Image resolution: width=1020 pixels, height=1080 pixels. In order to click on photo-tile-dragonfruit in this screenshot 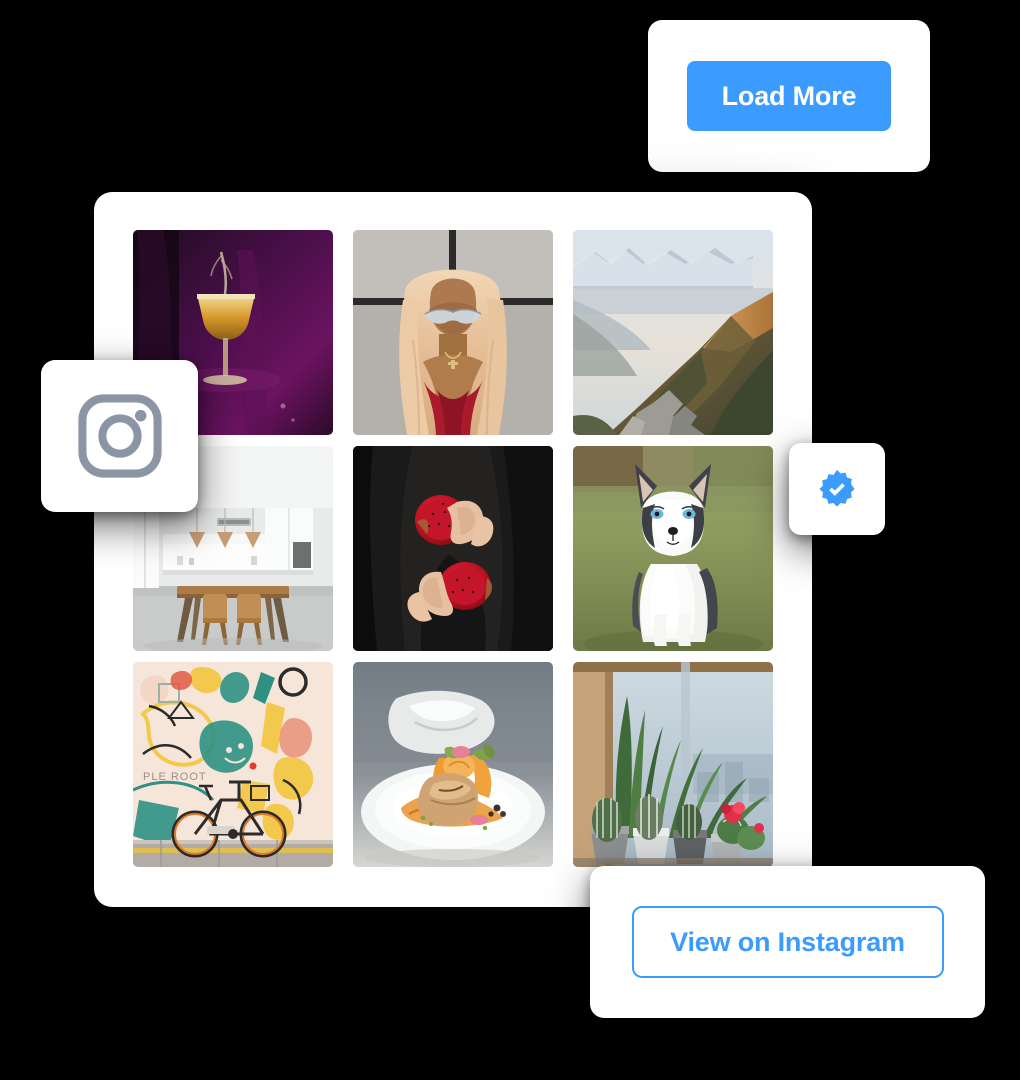, I will do `click(453, 548)`.